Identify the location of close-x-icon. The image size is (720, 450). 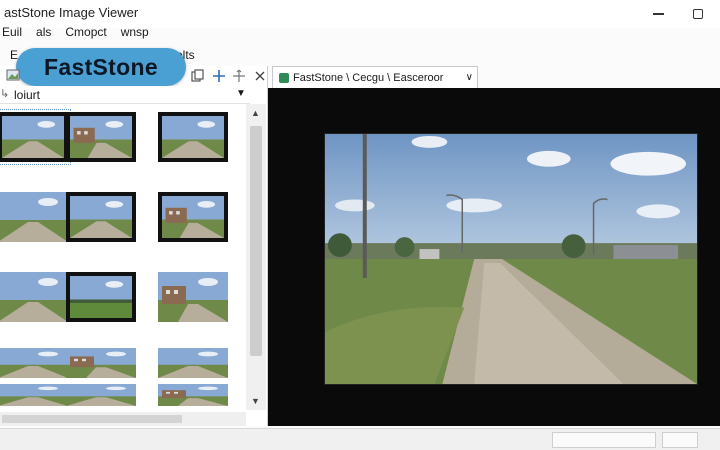
(260, 76).